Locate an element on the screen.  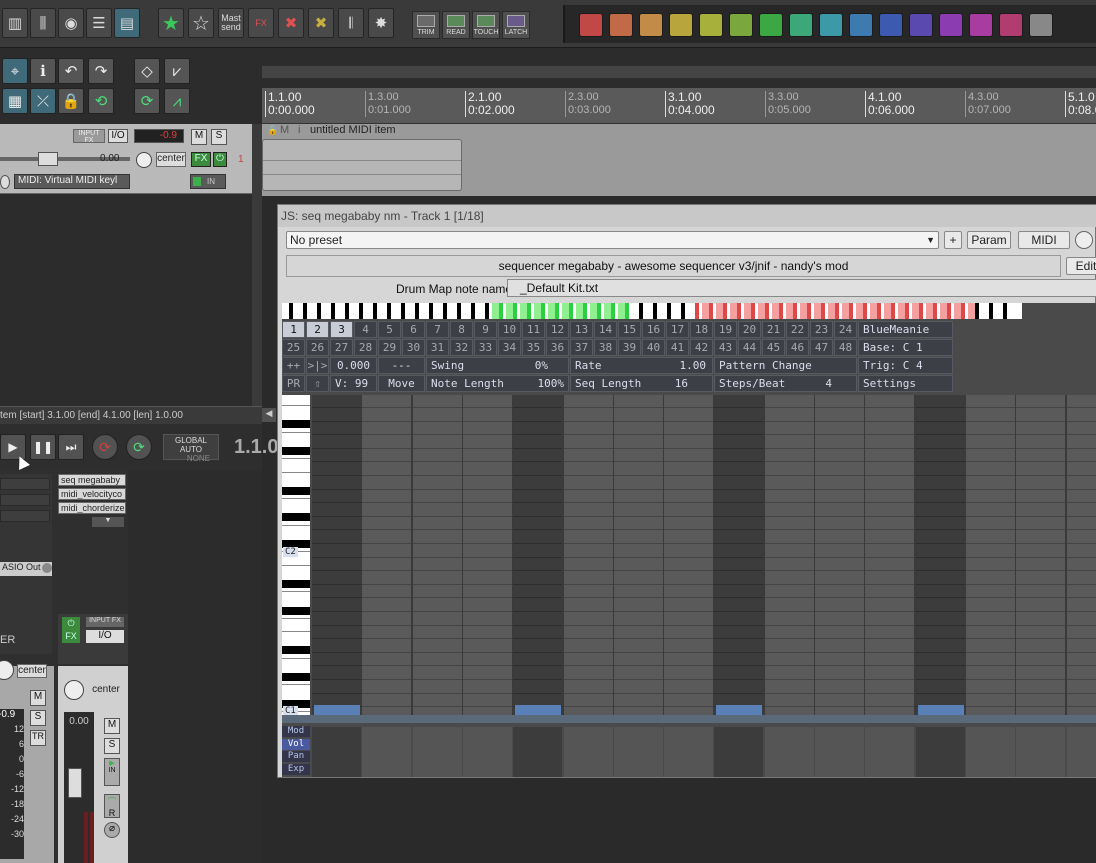
automation-read-button: READ is located at coordinates (456, 25).